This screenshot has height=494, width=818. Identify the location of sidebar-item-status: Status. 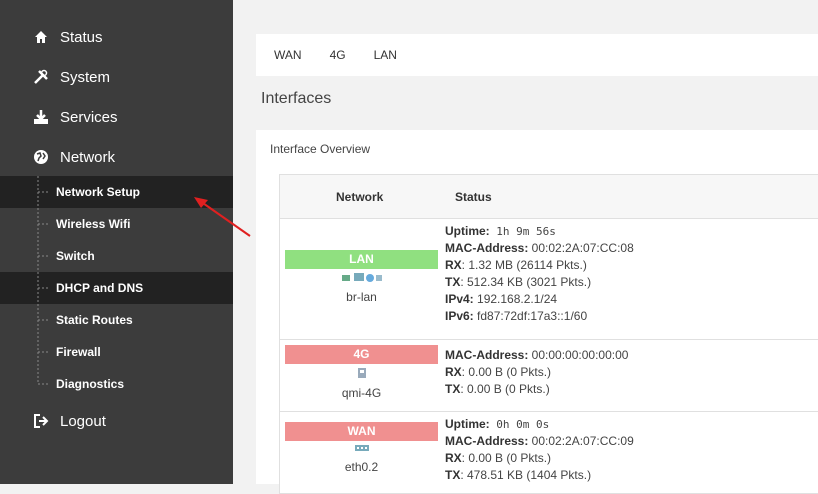
(67, 37).